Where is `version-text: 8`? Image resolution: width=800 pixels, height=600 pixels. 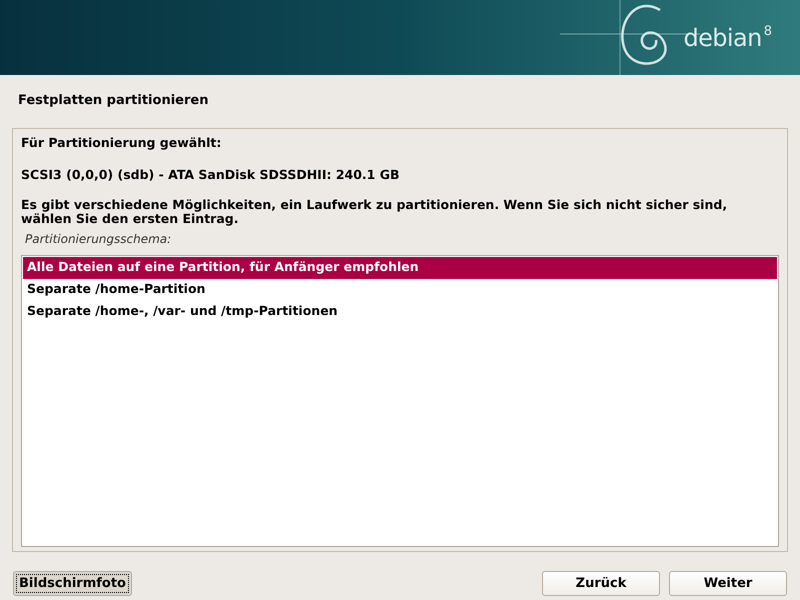 version-text: 8 is located at coordinates (768, 32).